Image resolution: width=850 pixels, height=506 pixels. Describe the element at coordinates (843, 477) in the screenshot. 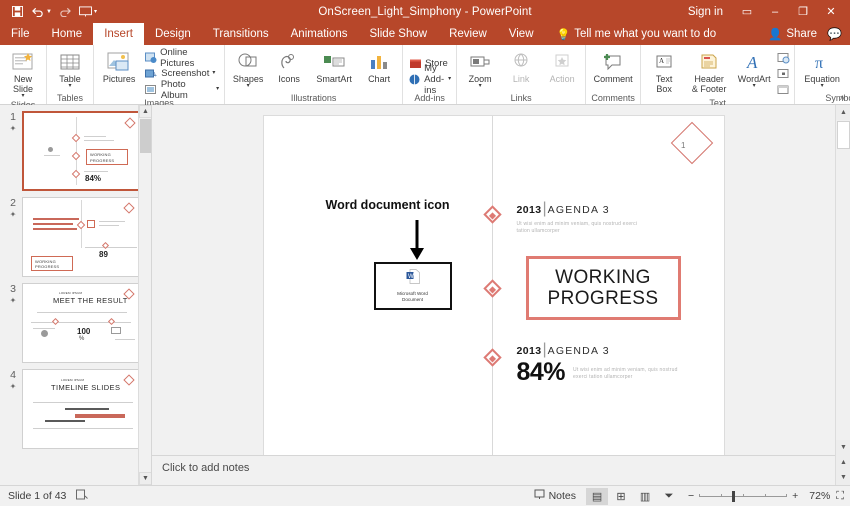

I see `next-slide-icon: ▼` at that location.